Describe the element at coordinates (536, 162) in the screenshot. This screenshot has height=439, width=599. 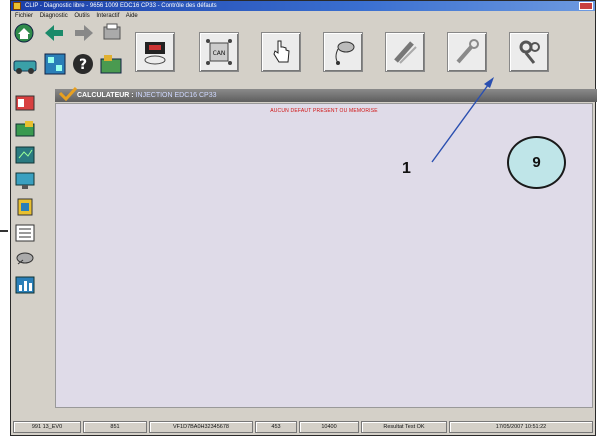
I see `annotation-circle: 9` at that location.